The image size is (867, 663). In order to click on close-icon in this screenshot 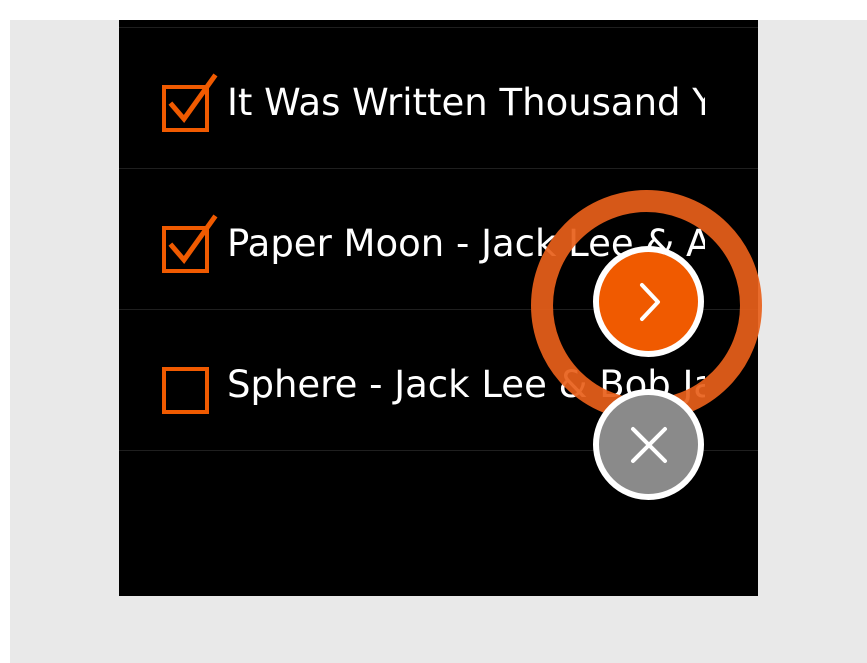, I will do `click(648, 444)`.